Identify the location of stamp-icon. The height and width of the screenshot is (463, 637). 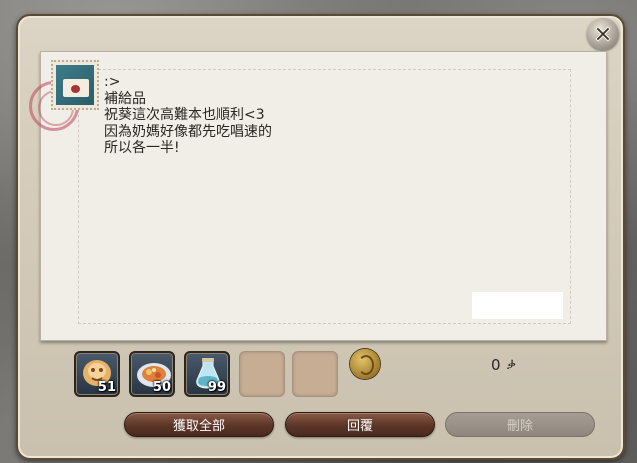
(75, 85).